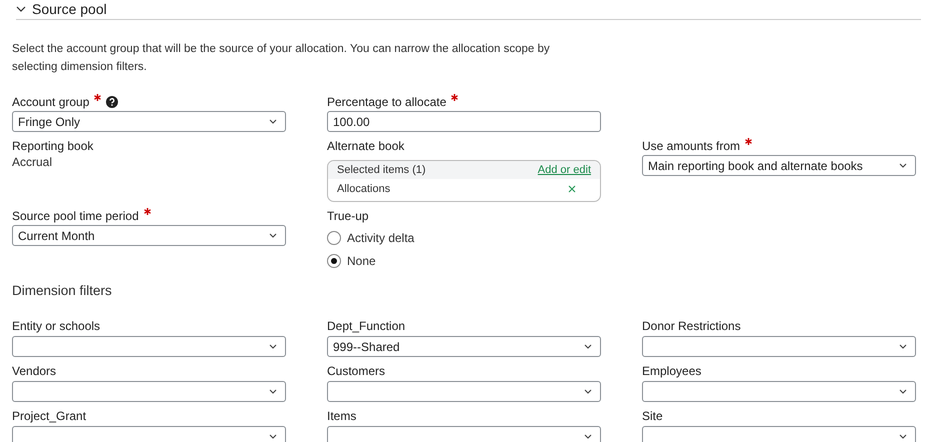 The height and width of the screenshot is (442, 933). I want to click on field-label: Project_Grant, so click(49, 416).